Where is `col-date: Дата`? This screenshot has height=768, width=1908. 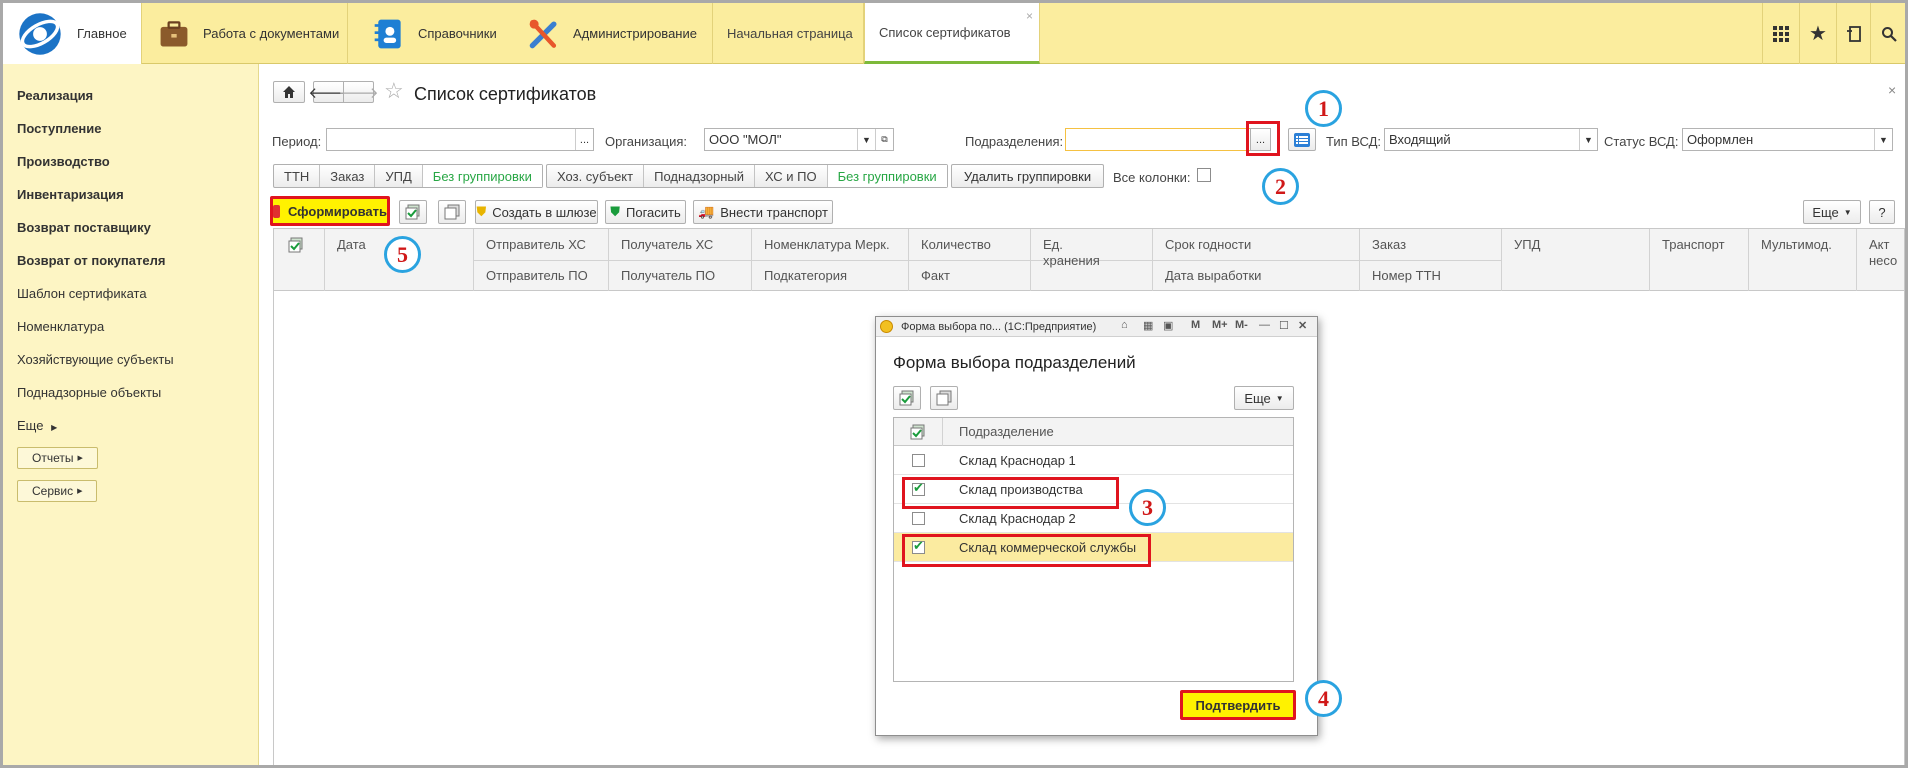 col-date: Дата is located at coordinates (345, 244).